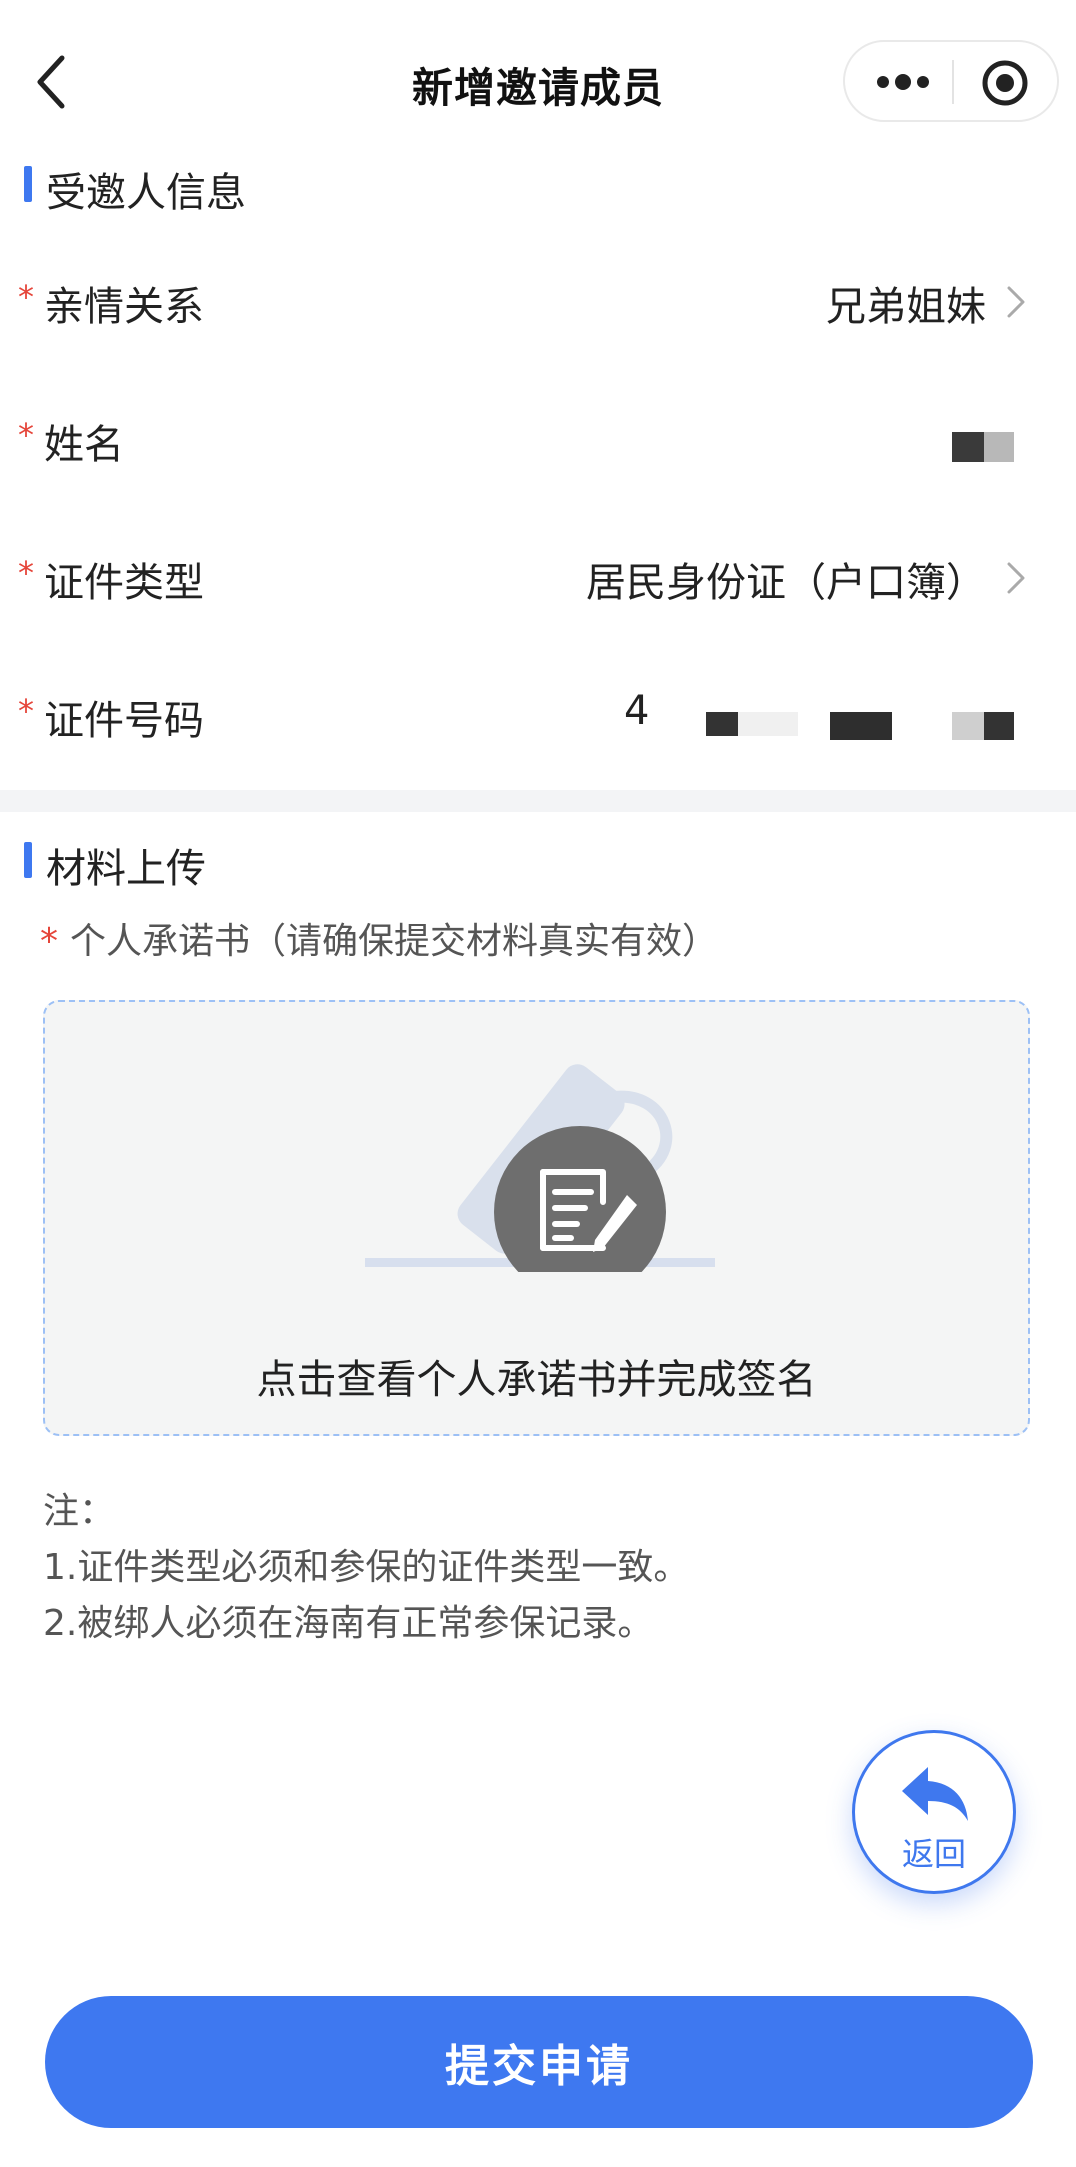 The height and width of the screenshot is (2167, 1076). What do you see at coordinates (933, 1854) in the screenshot?
I see `back-fab-label: 返回` at bounding box center [933, 1854].